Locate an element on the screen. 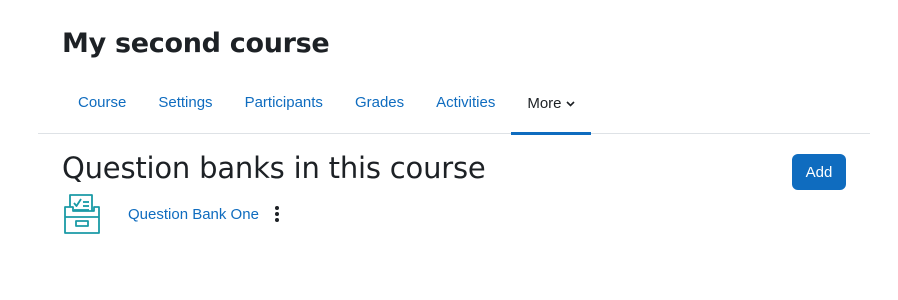 The image size is (898, 300). tab-participants-label: Participants is located at coordinates (283, 102).